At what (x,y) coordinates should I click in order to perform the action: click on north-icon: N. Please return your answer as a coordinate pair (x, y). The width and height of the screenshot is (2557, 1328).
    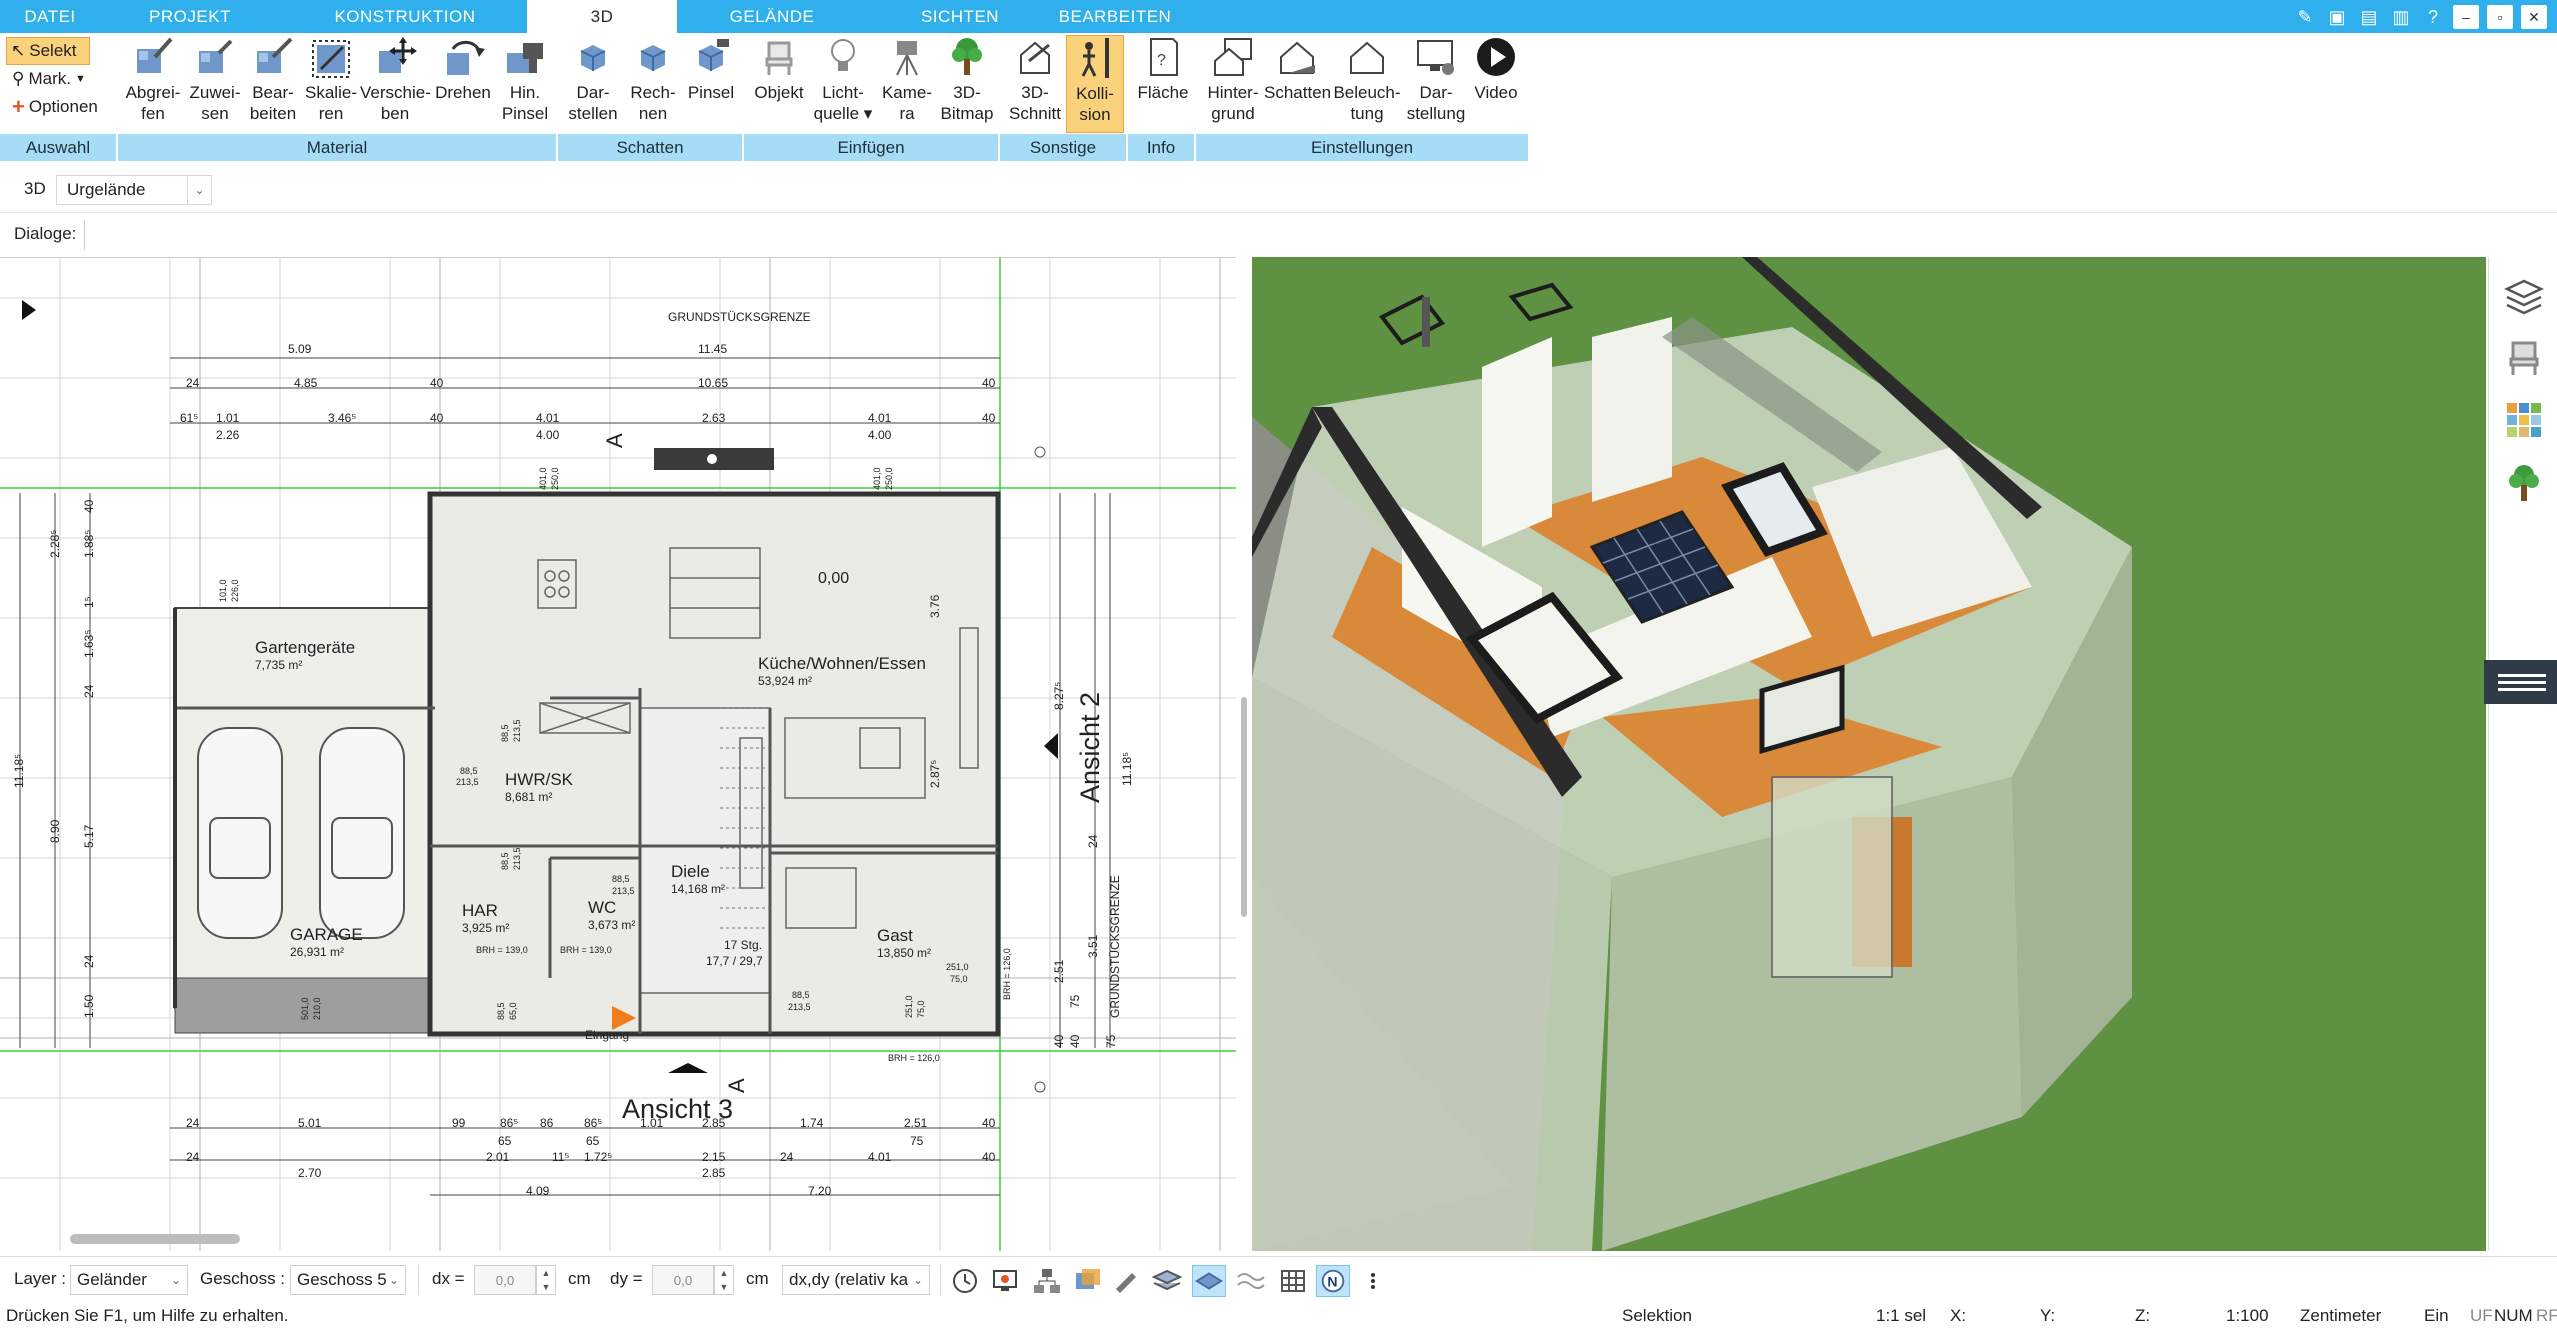
    Looking at the image, I should click on (1333, 1281).